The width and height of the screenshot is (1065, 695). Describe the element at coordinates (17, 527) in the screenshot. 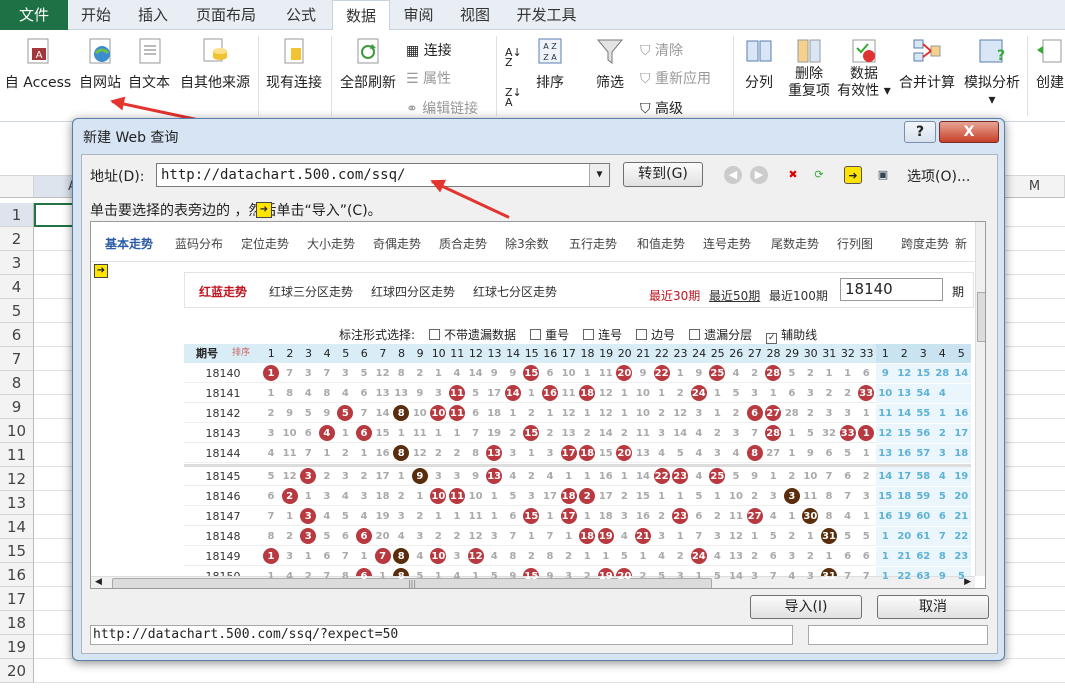

I see `row-header: 14` at that location.